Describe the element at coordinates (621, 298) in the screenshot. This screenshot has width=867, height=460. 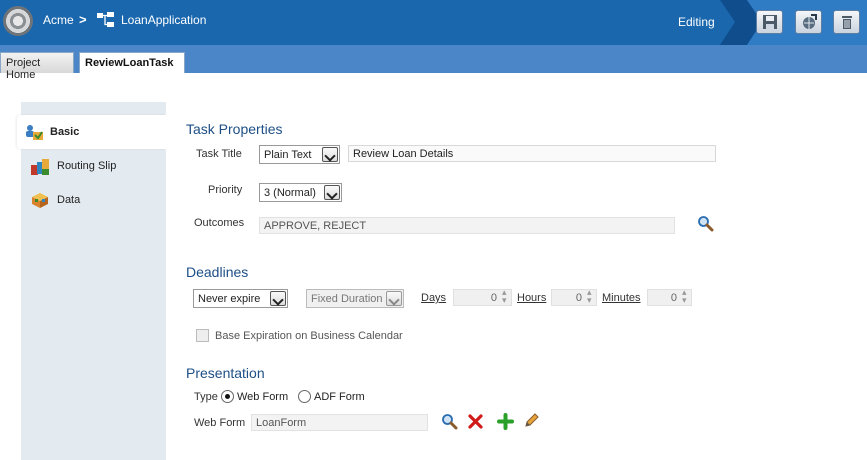
I see `minutes-label: Minutes` at that location.